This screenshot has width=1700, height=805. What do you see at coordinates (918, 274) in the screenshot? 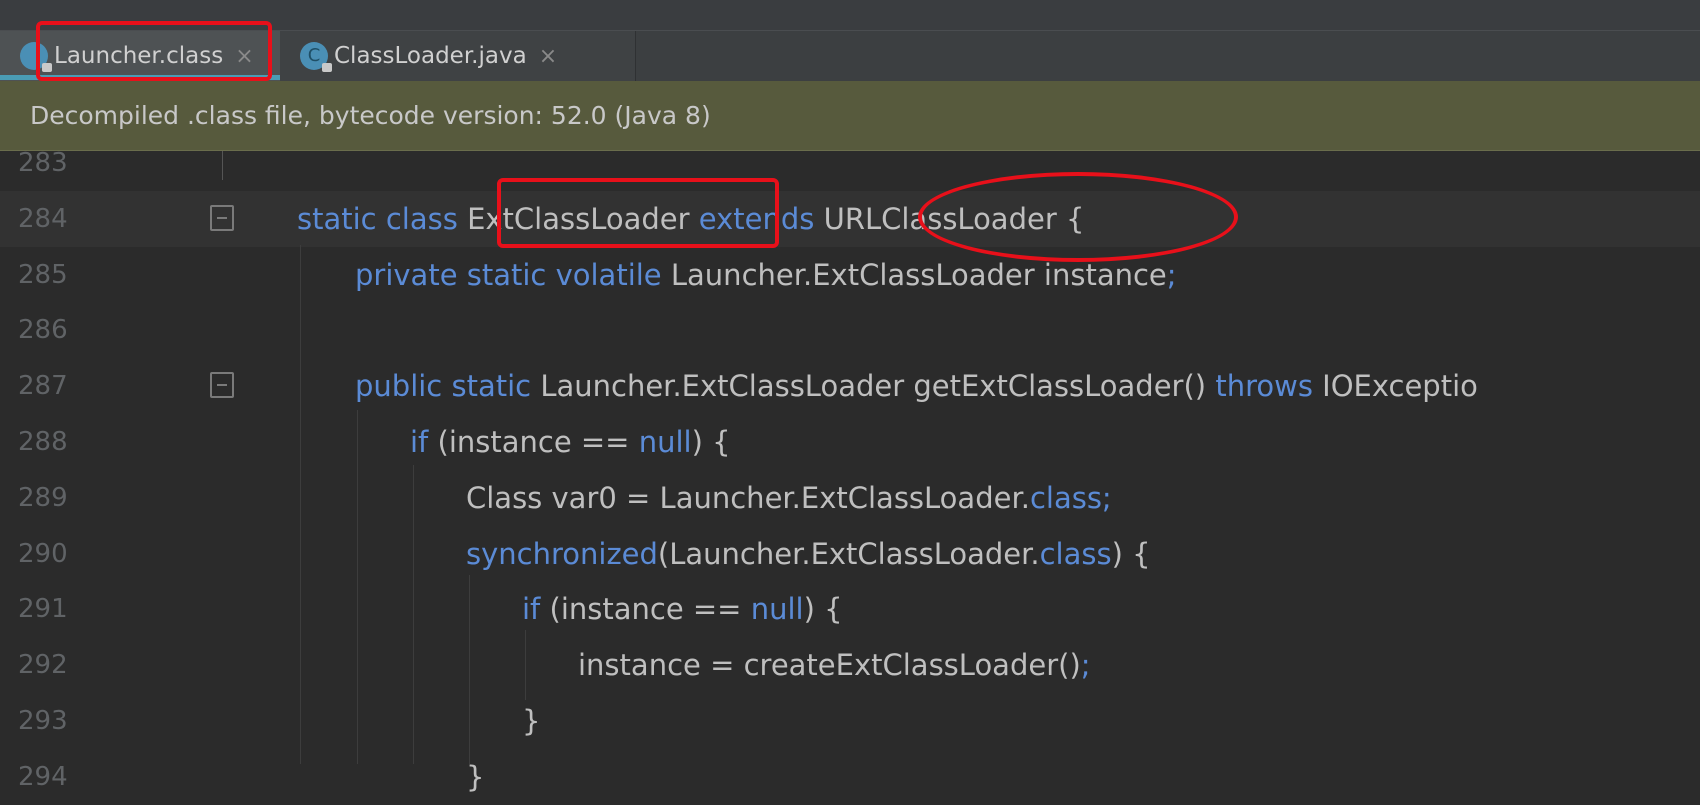
I see `code-token: Launcher.ExtClassLoader instance` at bounding box center [918, 274].